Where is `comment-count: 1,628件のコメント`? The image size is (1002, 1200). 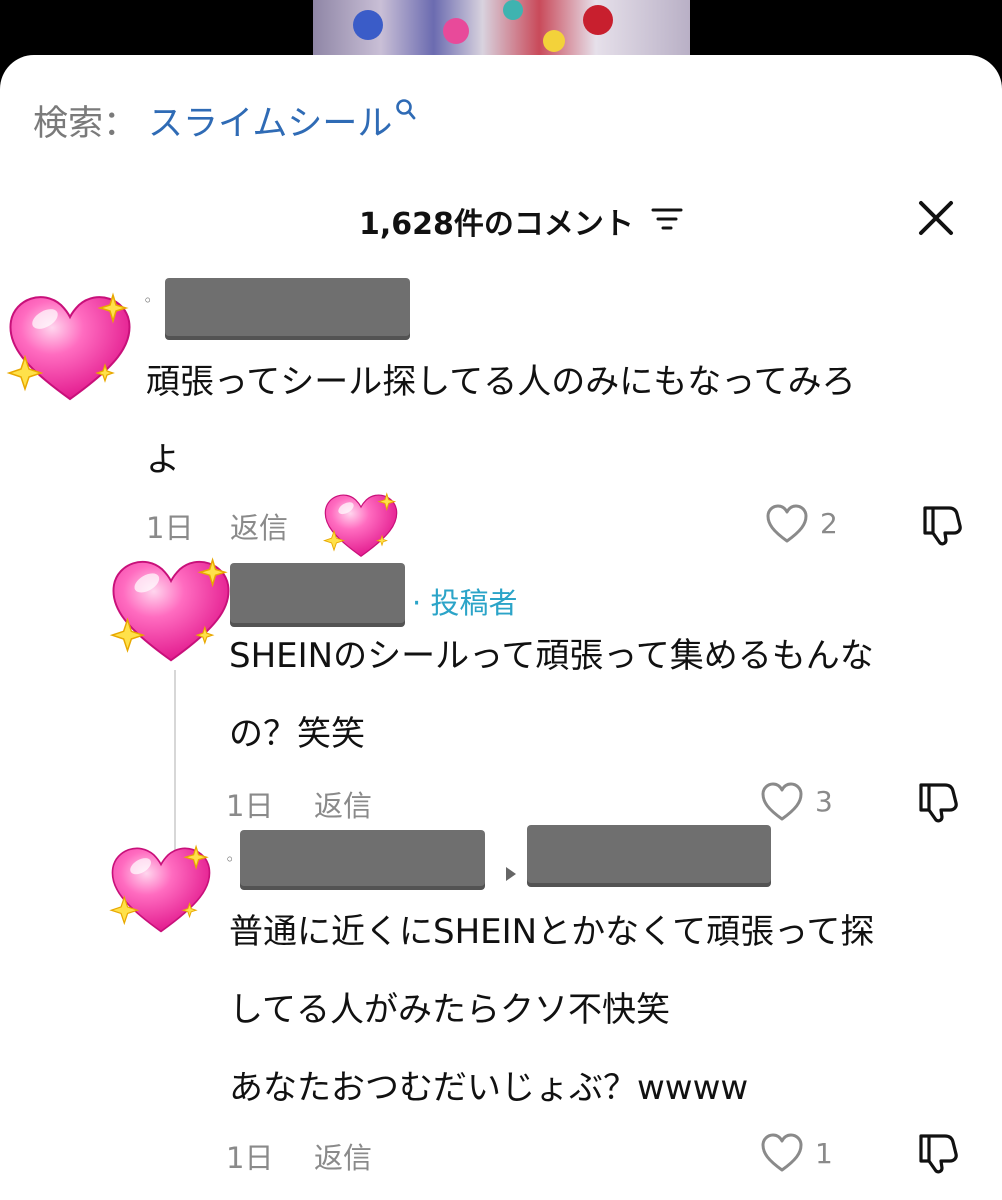 comment-count: 1,628件のコメント is located at coordinates (496, 224).